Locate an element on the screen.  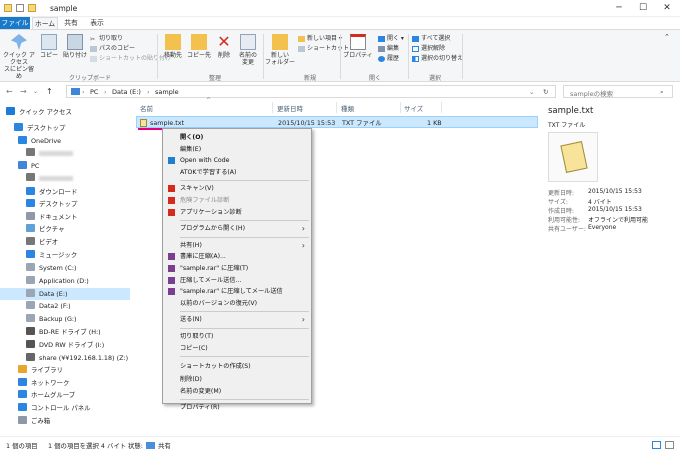
details-prop-key: 作成日時: is located at coordinates (561, 211).